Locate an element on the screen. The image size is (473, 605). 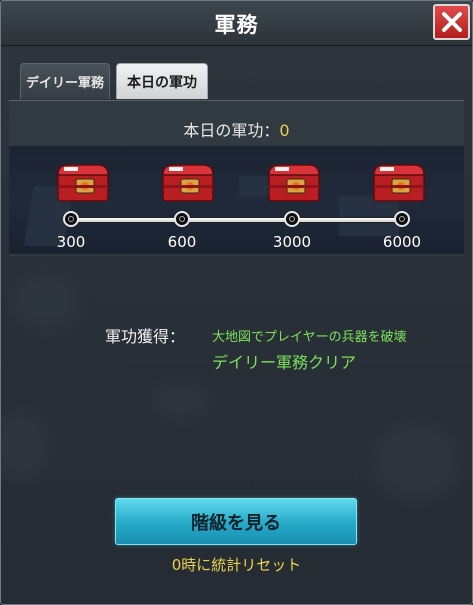
milestone-label: 3000 is located at coordinates (292, 242).